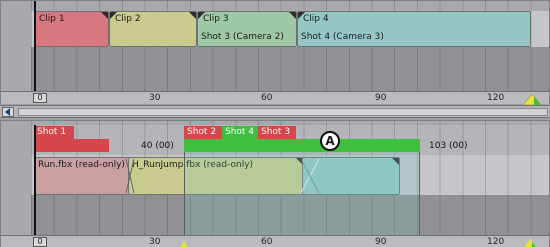 Image resolution: width=550 pixels, height=247 pixels. I want to click on shot-4-range-highlight, so click(302, 193).